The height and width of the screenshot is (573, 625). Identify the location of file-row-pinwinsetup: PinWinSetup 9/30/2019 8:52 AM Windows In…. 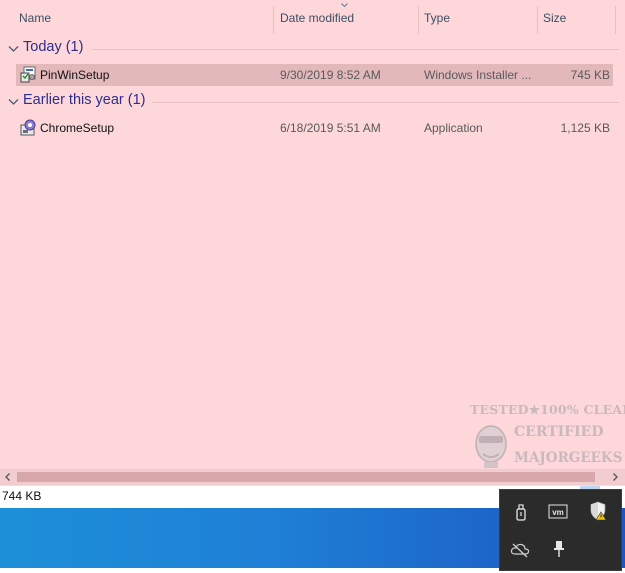
(314, 75).